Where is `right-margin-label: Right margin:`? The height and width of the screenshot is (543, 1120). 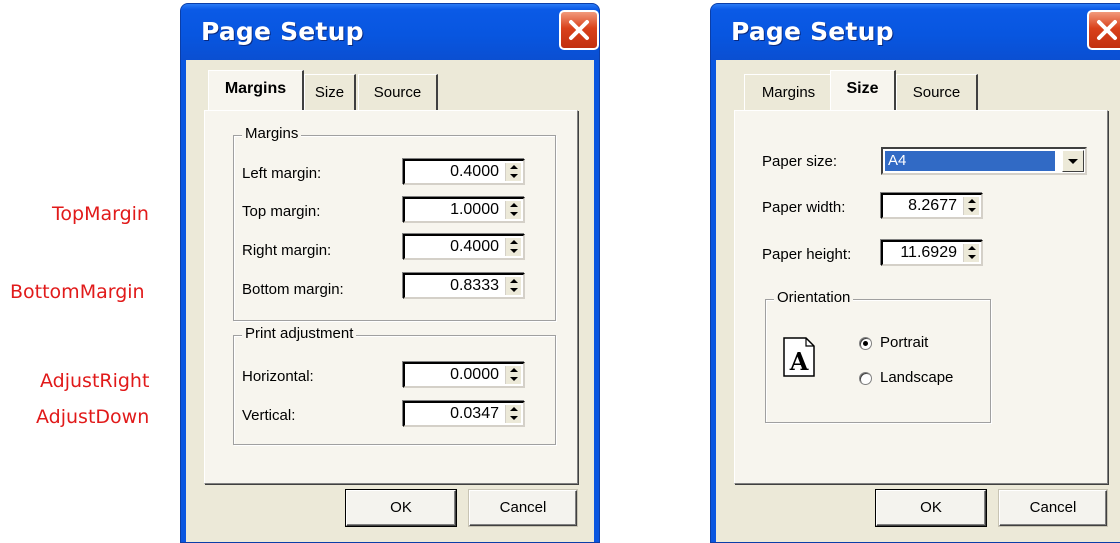
right-margin-label: Right margin: is located at coordinates (287, 250).